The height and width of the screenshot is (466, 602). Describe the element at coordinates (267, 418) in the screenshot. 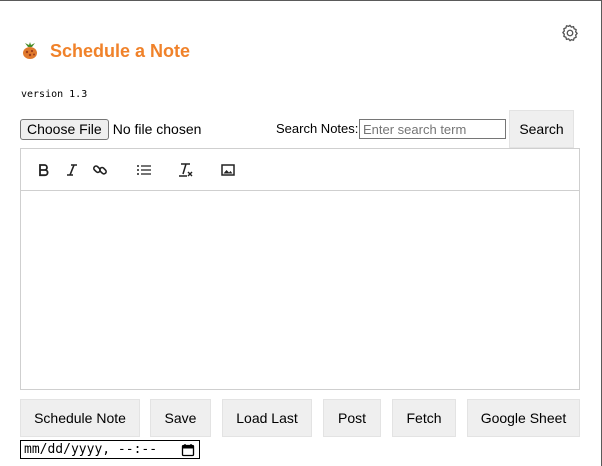

I see `load-last-button: Load Last` at that location.